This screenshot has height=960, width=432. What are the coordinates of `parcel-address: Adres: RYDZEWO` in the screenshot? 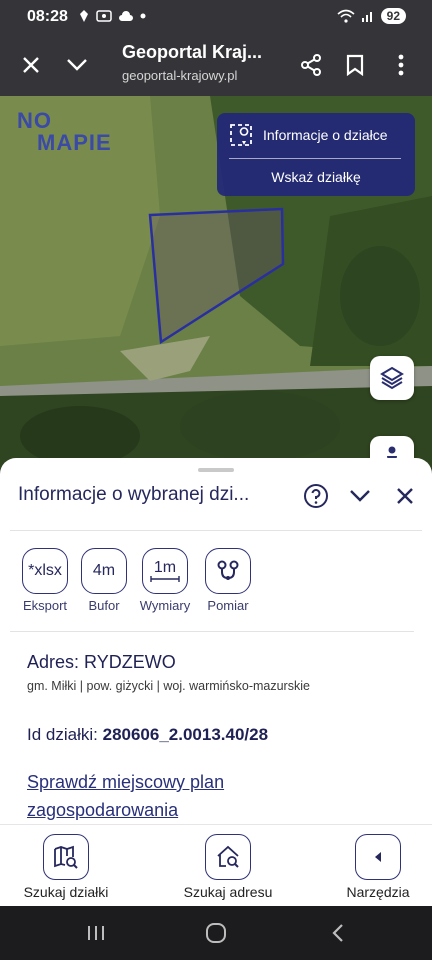 It's located at (101, 662).